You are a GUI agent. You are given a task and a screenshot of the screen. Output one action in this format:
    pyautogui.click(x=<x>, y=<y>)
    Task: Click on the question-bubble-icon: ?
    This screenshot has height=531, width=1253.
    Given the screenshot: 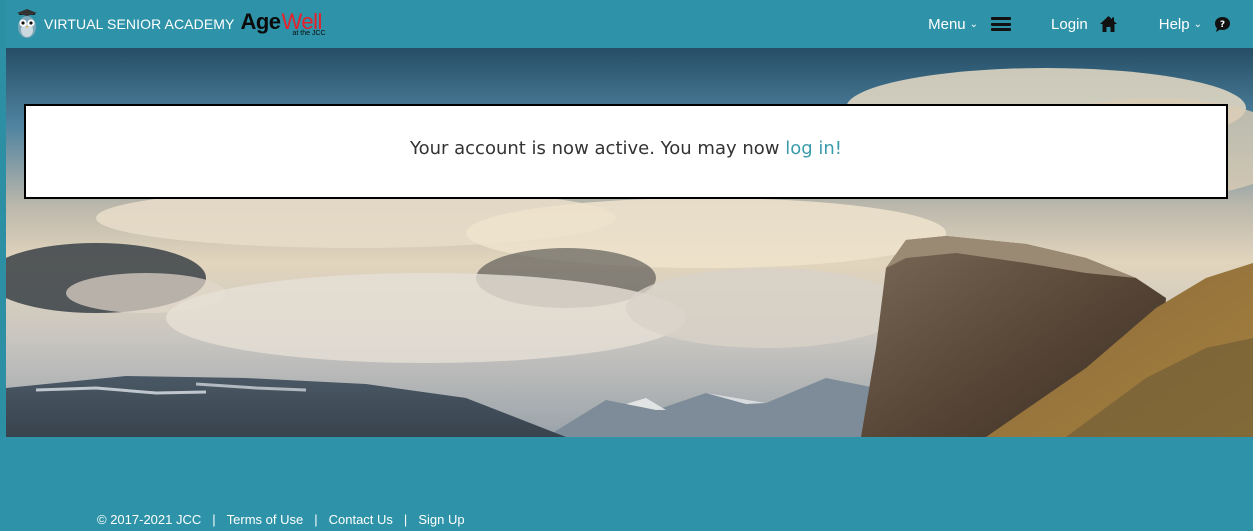 What is the action you would take?
    pyautogui.click(x=1222, y=24)
    